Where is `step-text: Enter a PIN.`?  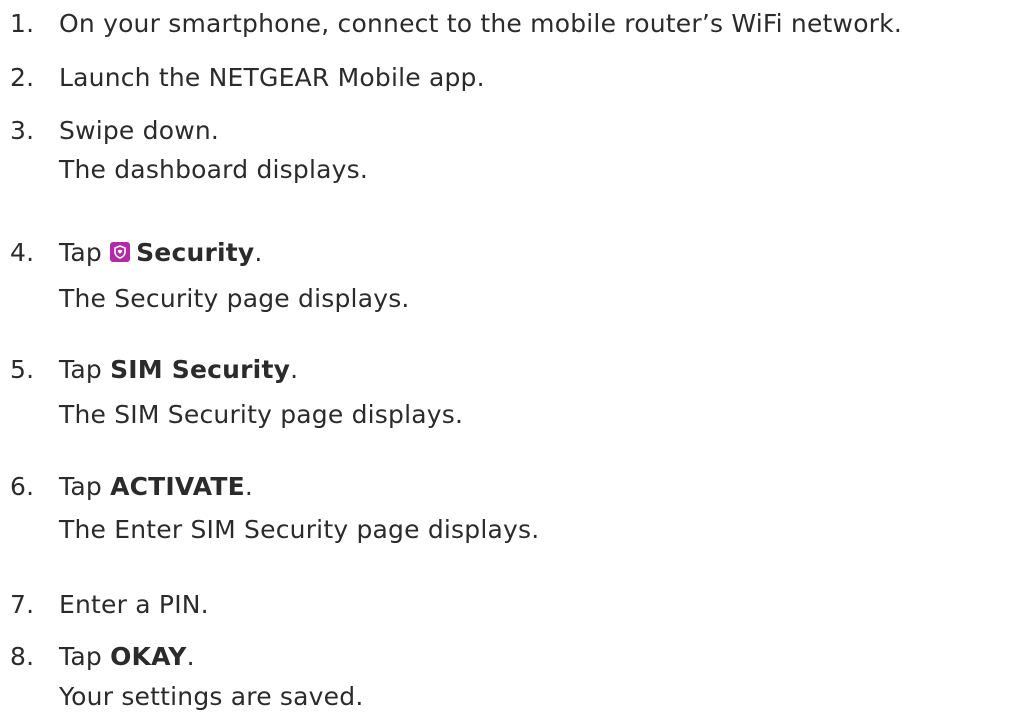 step-text: Enter a PIN. is located at coordinates (134, 604).